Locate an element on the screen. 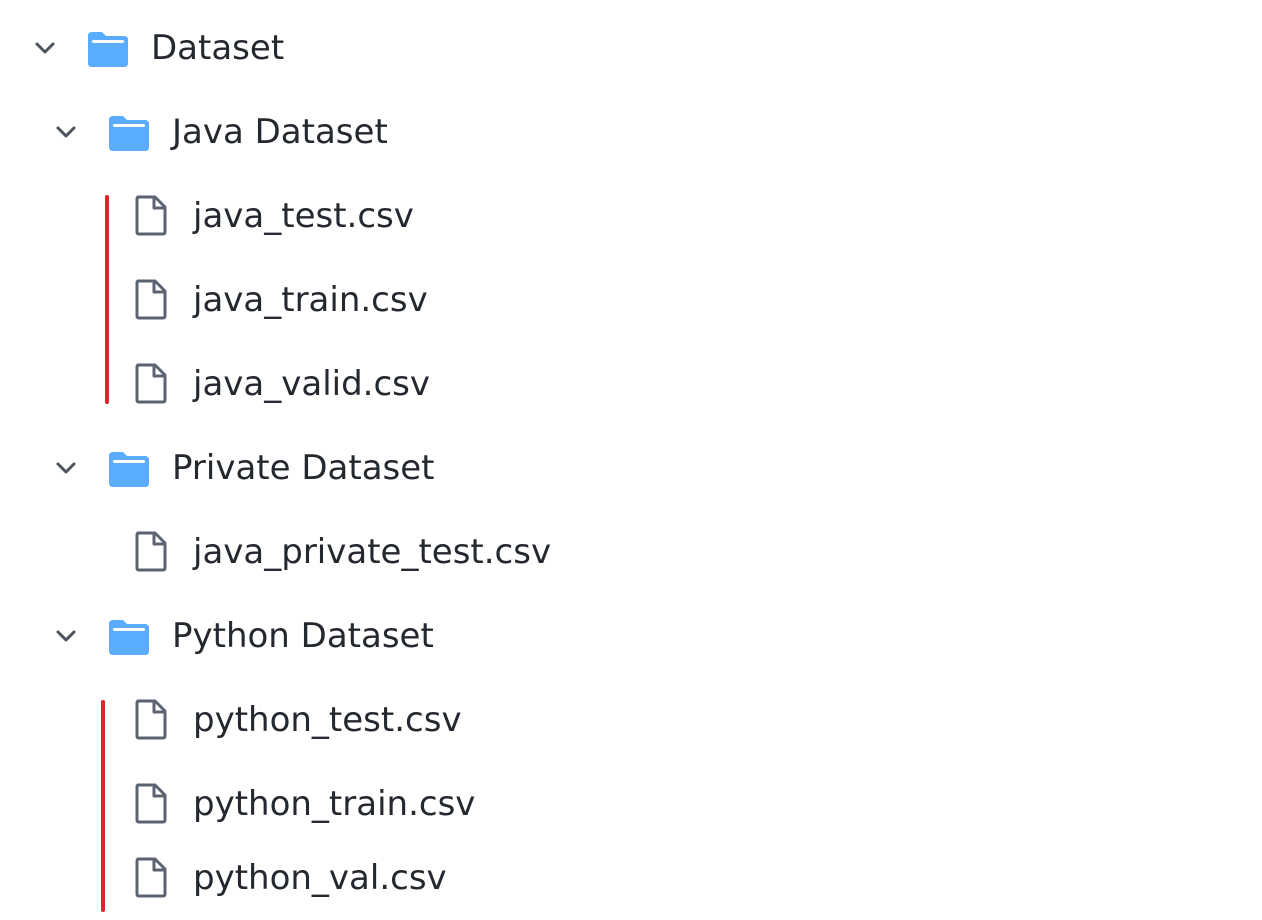 The height and width of the screenshot is (920, 1262). folder-label: Java Dataset is located at coordinates (280, 132).